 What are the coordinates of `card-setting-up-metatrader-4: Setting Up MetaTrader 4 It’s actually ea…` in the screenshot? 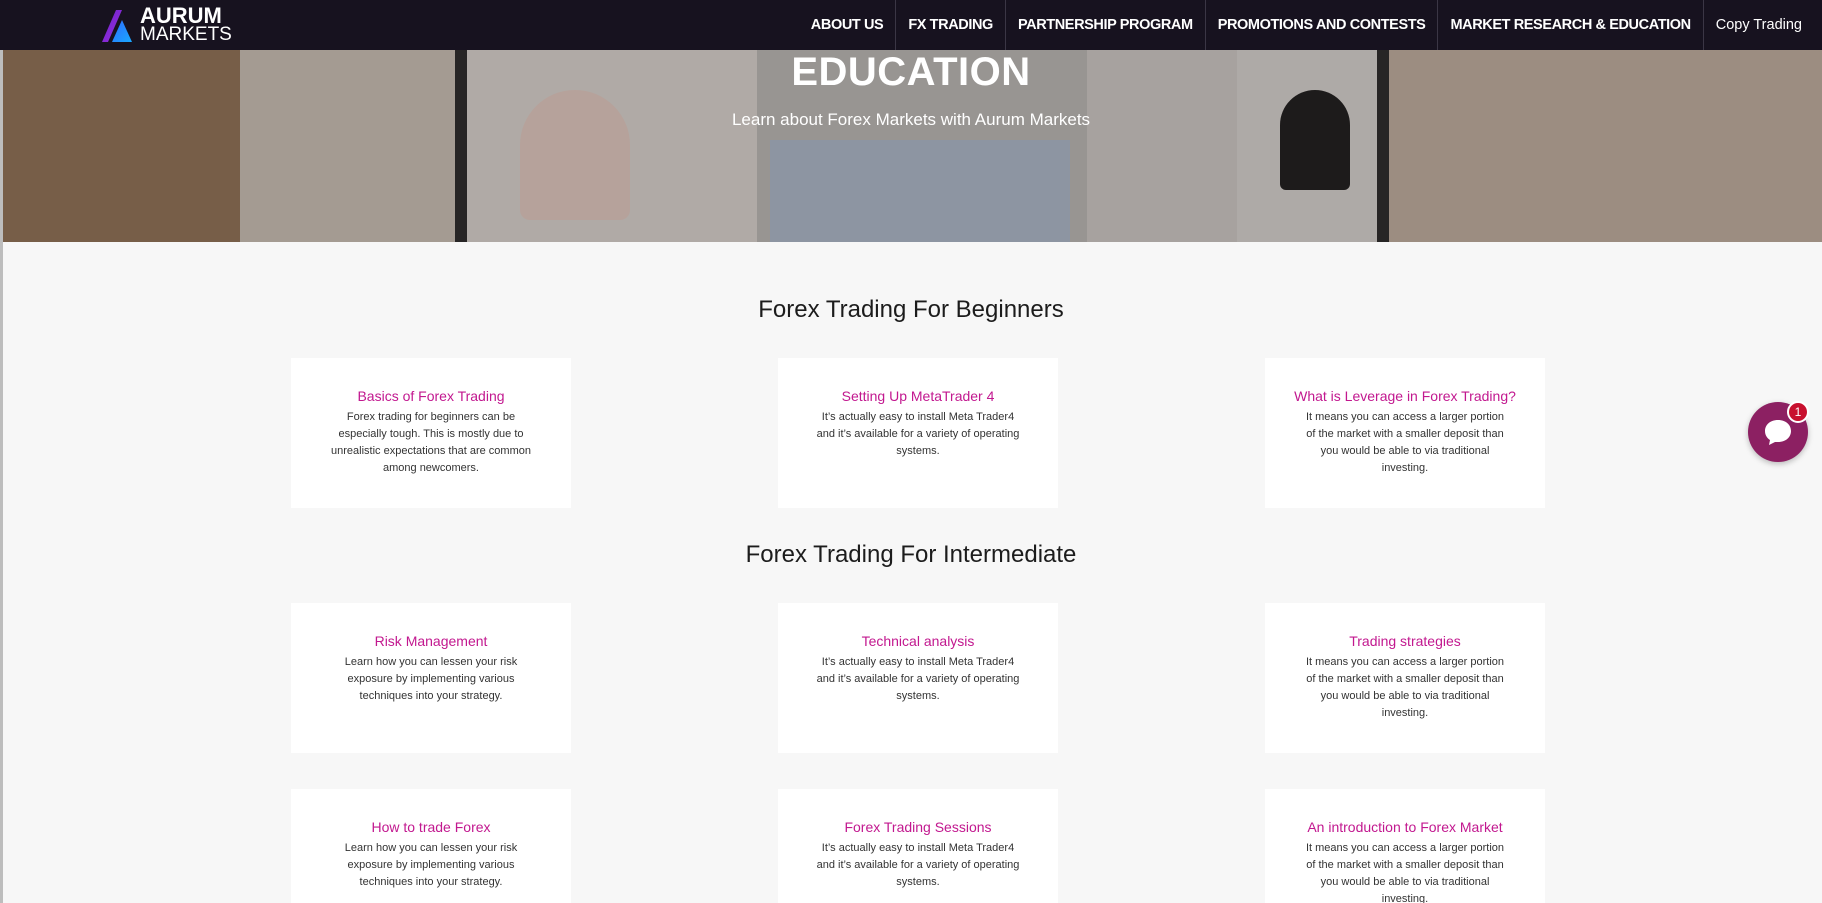 It's located at (918, 433).